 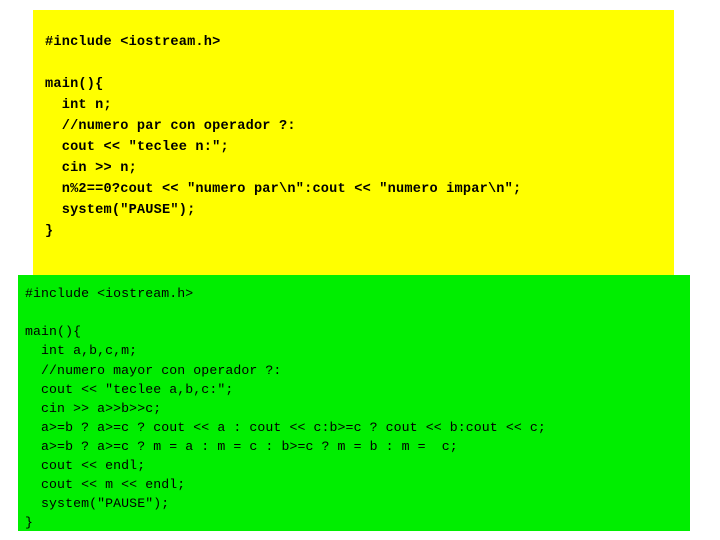 I want to click on code-line: int n;, so click(x=78, y=105).